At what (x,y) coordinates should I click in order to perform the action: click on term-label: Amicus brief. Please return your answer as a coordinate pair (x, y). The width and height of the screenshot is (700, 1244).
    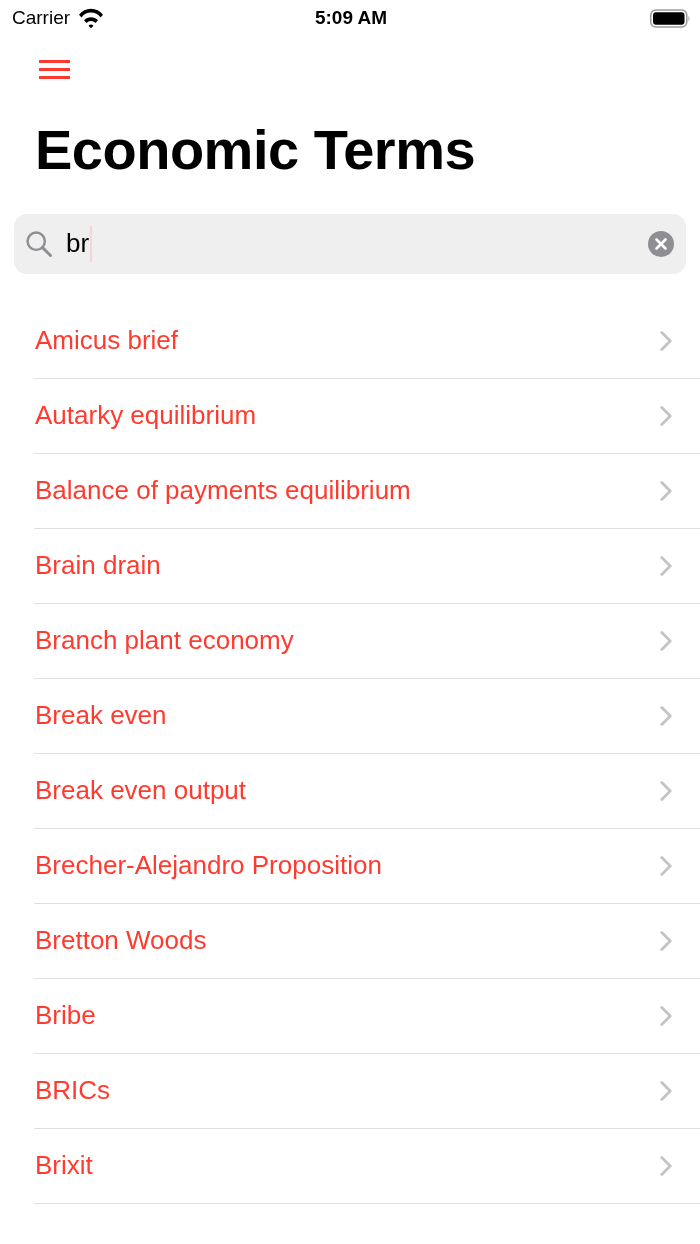
    Looking at the image, I should click on (107, 341).